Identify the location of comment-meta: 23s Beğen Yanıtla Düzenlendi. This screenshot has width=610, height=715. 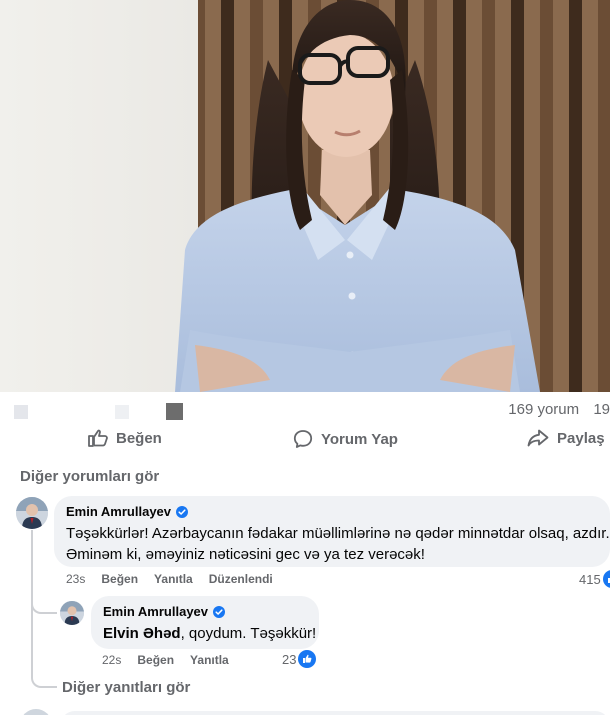
(177, 579).